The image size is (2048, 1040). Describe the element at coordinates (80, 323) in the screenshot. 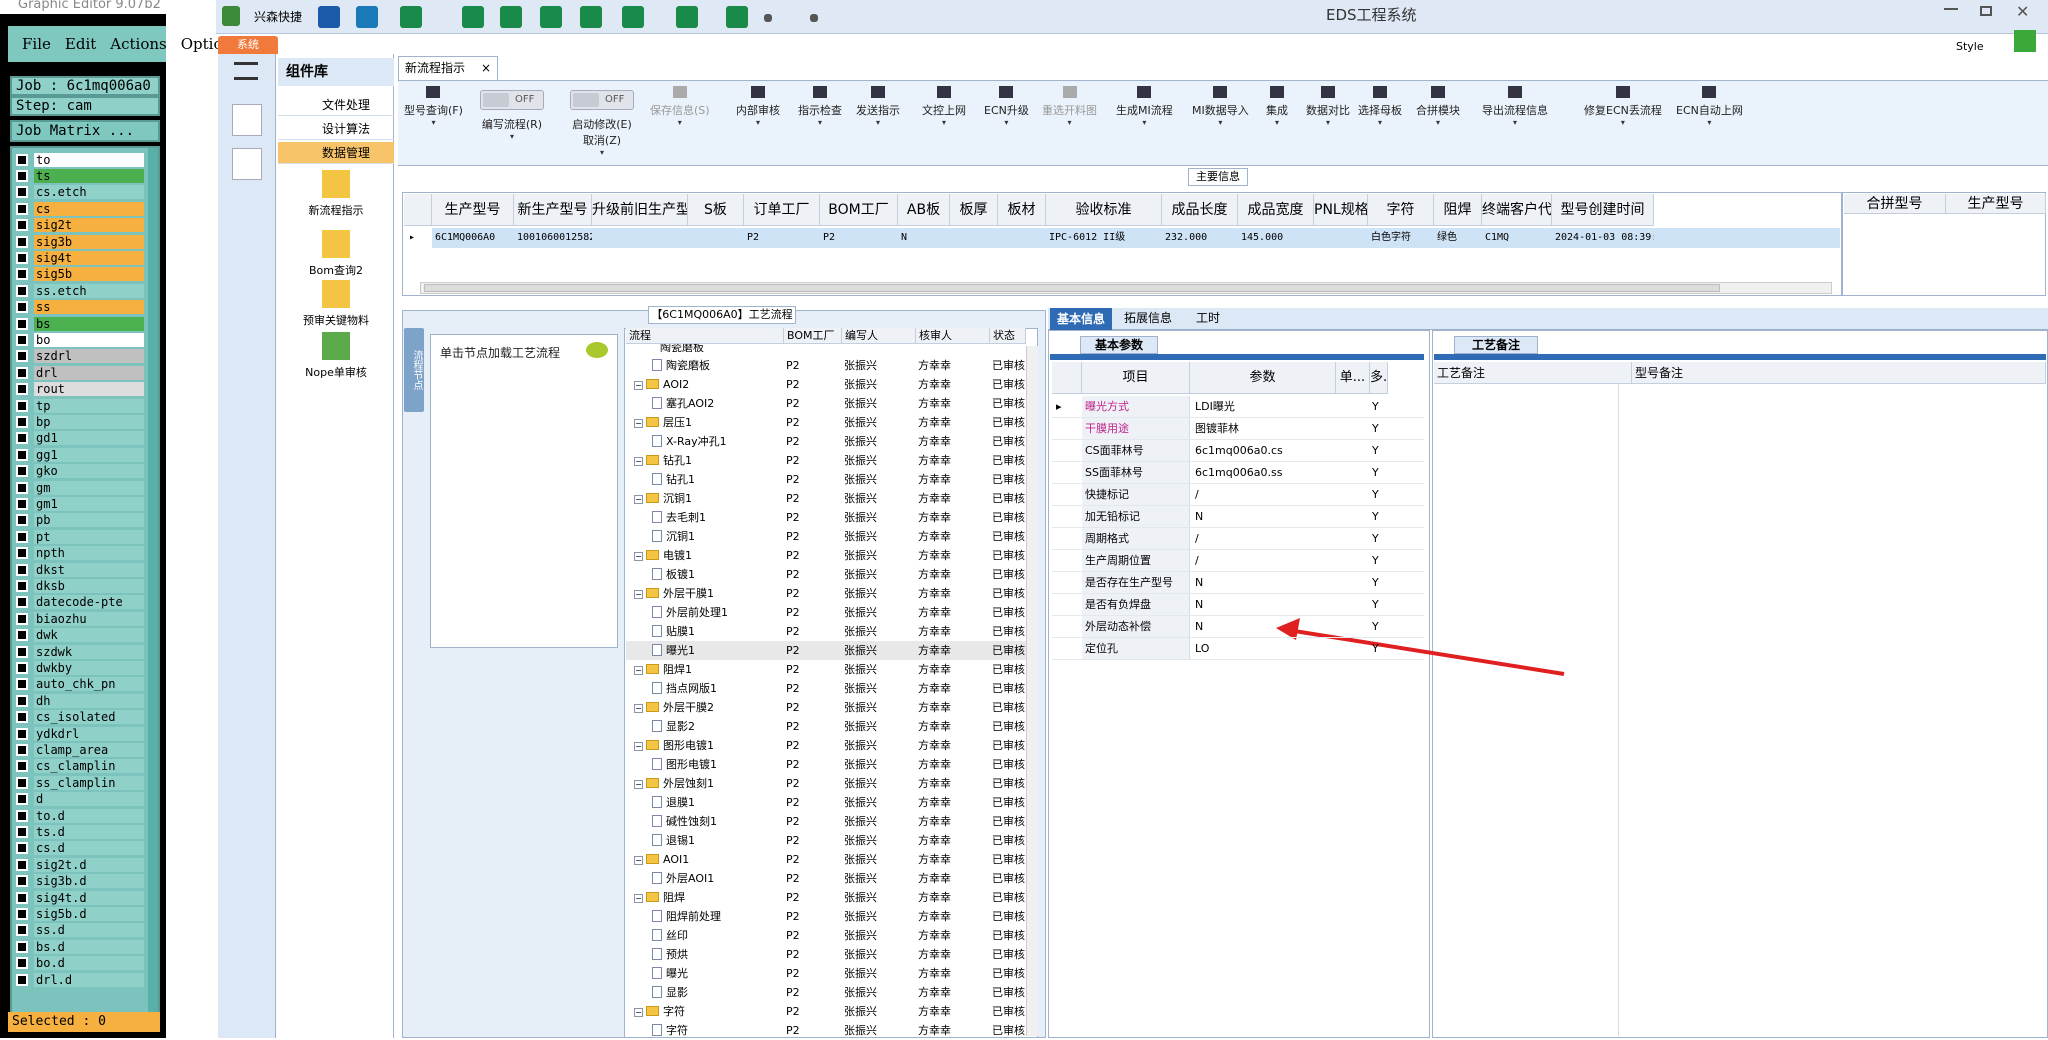

I see `layer-row: bs` at that location.